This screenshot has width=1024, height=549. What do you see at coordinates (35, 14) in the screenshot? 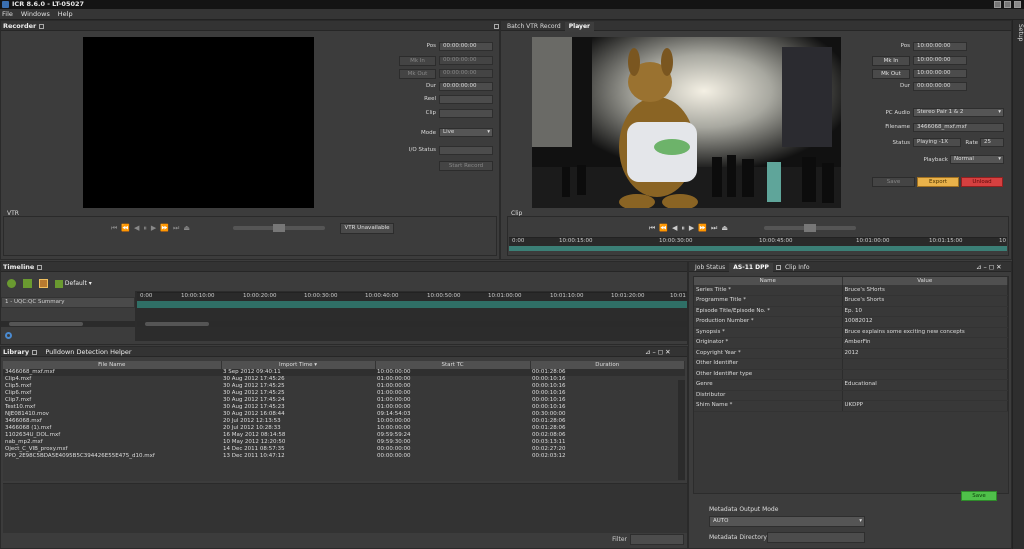
I see `menu-windows: Windows` at bounding box center [35, 14].